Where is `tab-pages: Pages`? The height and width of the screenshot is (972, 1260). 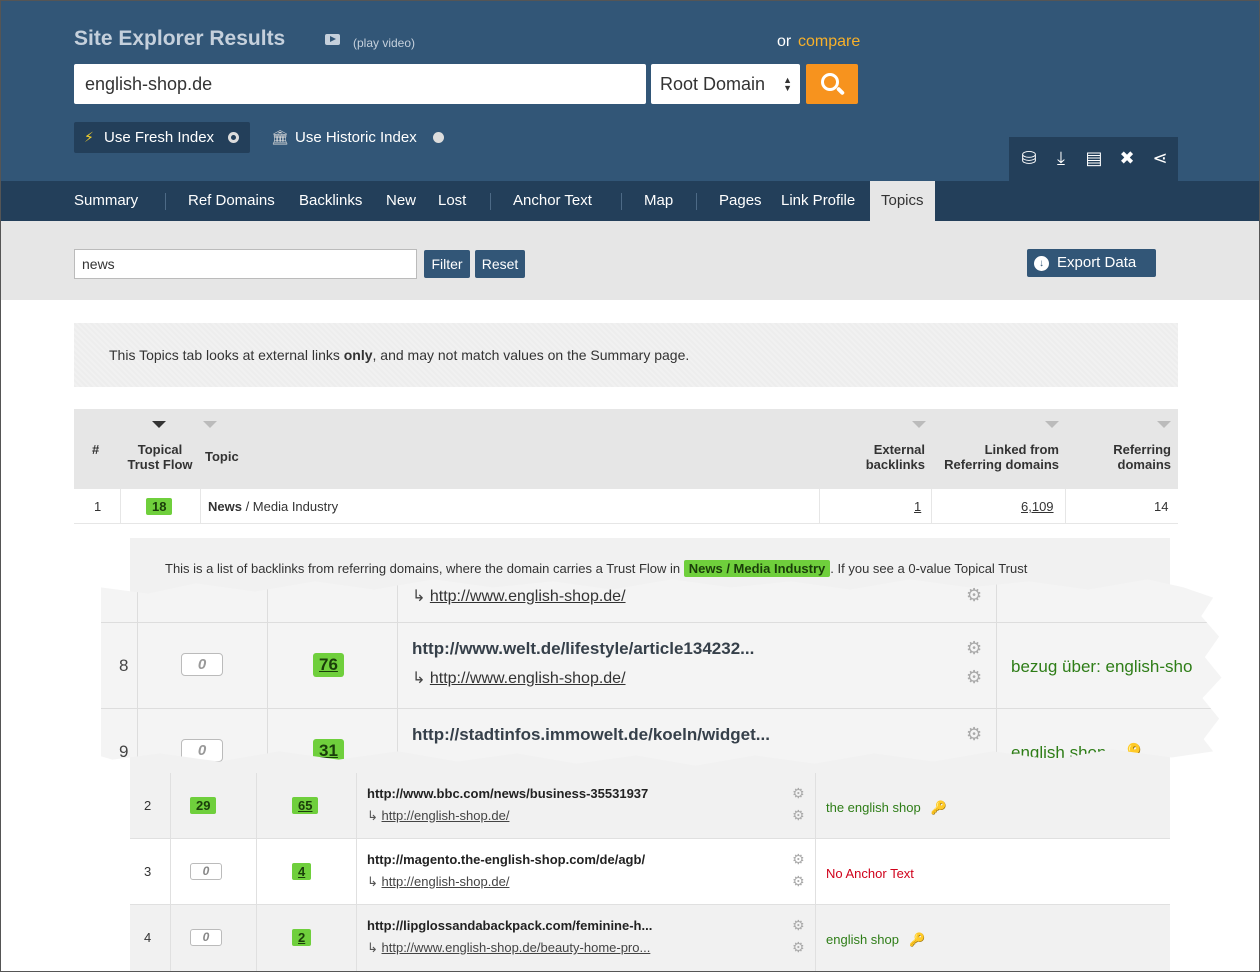
tab-pages: Pages is located at coordinates (740, 201).